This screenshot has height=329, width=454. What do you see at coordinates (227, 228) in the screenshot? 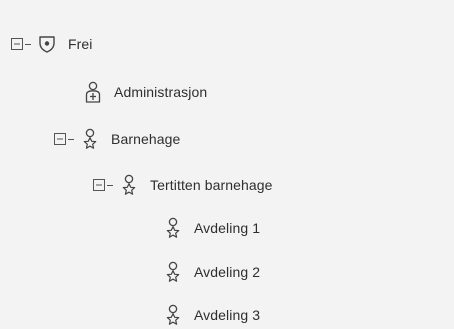
I see `tree-node-label: Avdeling 1` at bounding box center [227, 228].